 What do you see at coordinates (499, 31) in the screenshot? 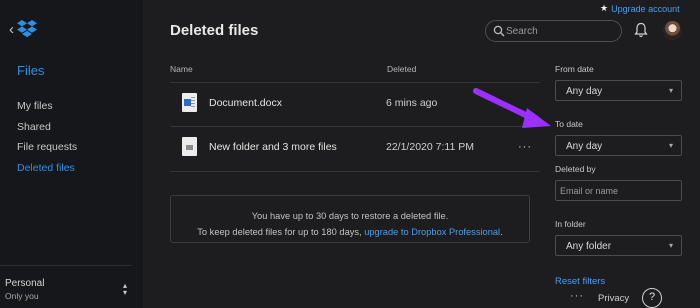
I see `search-icon` at bounding box center [499, 31].